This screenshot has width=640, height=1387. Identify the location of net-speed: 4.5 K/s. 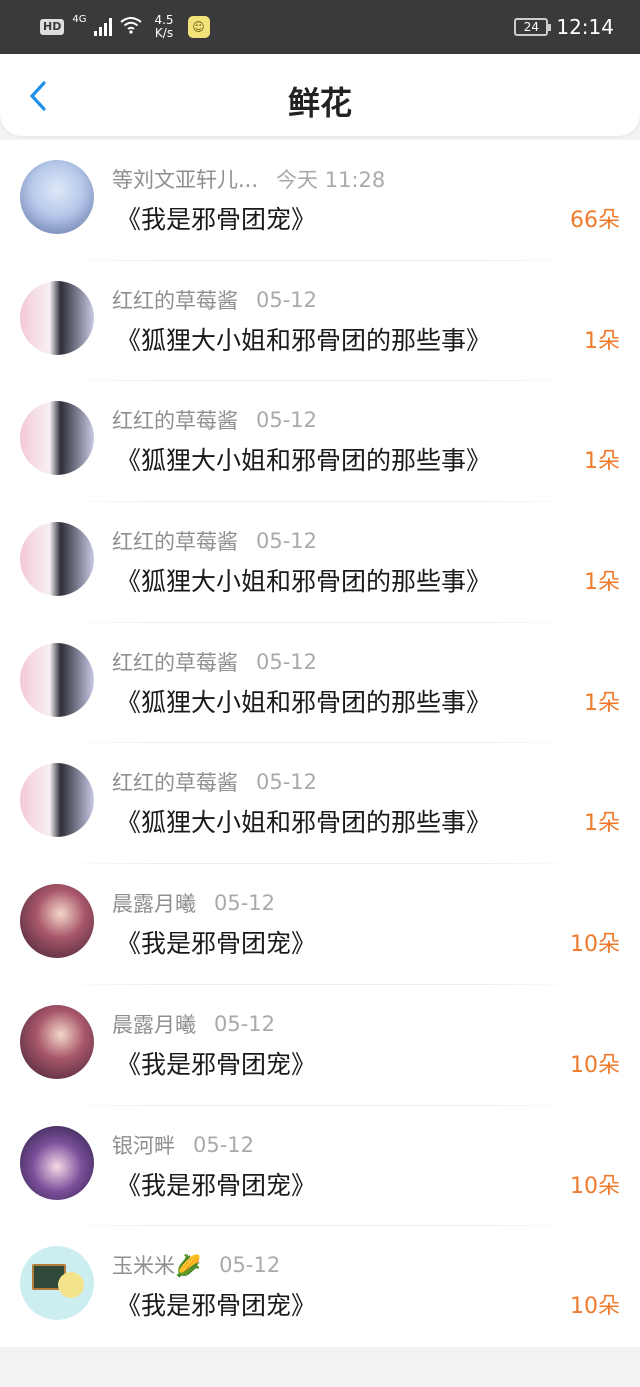
(163, 27).